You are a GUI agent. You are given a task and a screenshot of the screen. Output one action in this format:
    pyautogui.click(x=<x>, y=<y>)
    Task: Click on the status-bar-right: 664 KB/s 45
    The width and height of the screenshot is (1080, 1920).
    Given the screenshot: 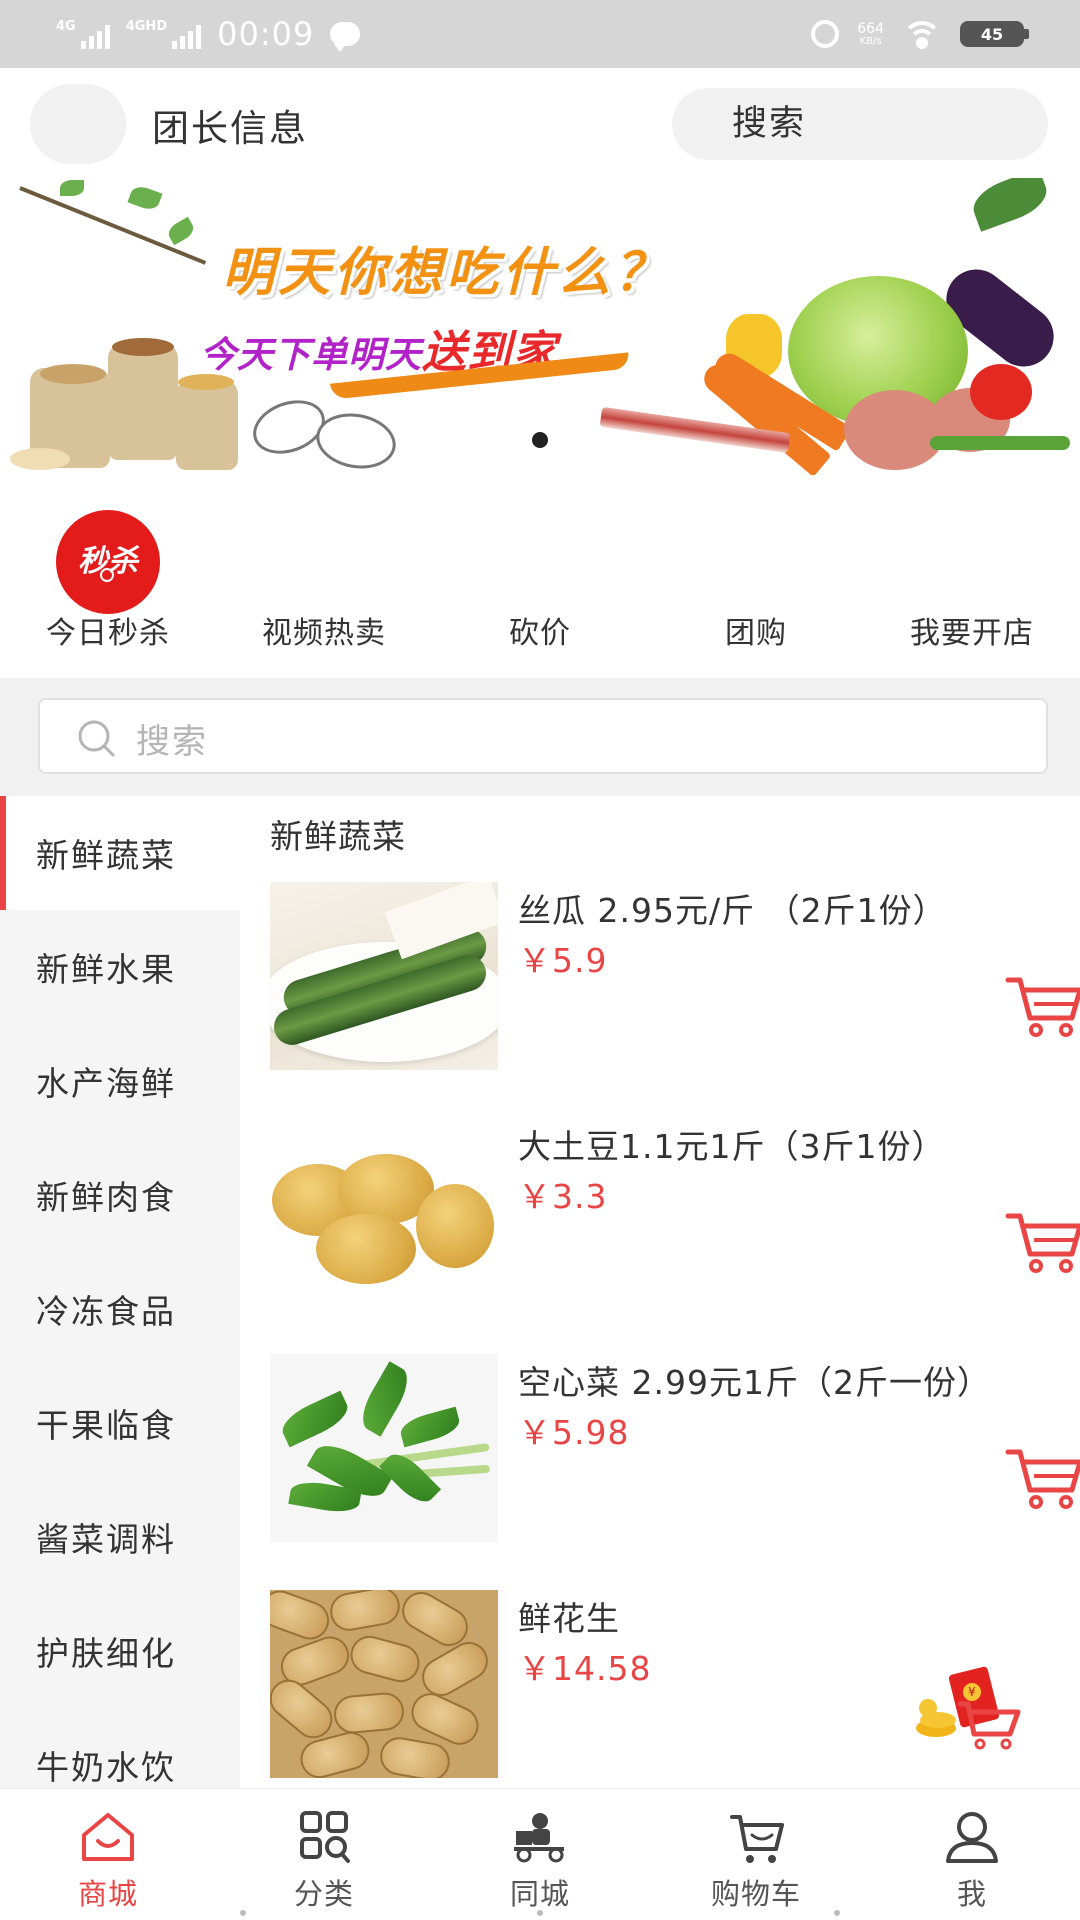 What is the action you would take?
    pyautogui.click(x=920, y=34)
    